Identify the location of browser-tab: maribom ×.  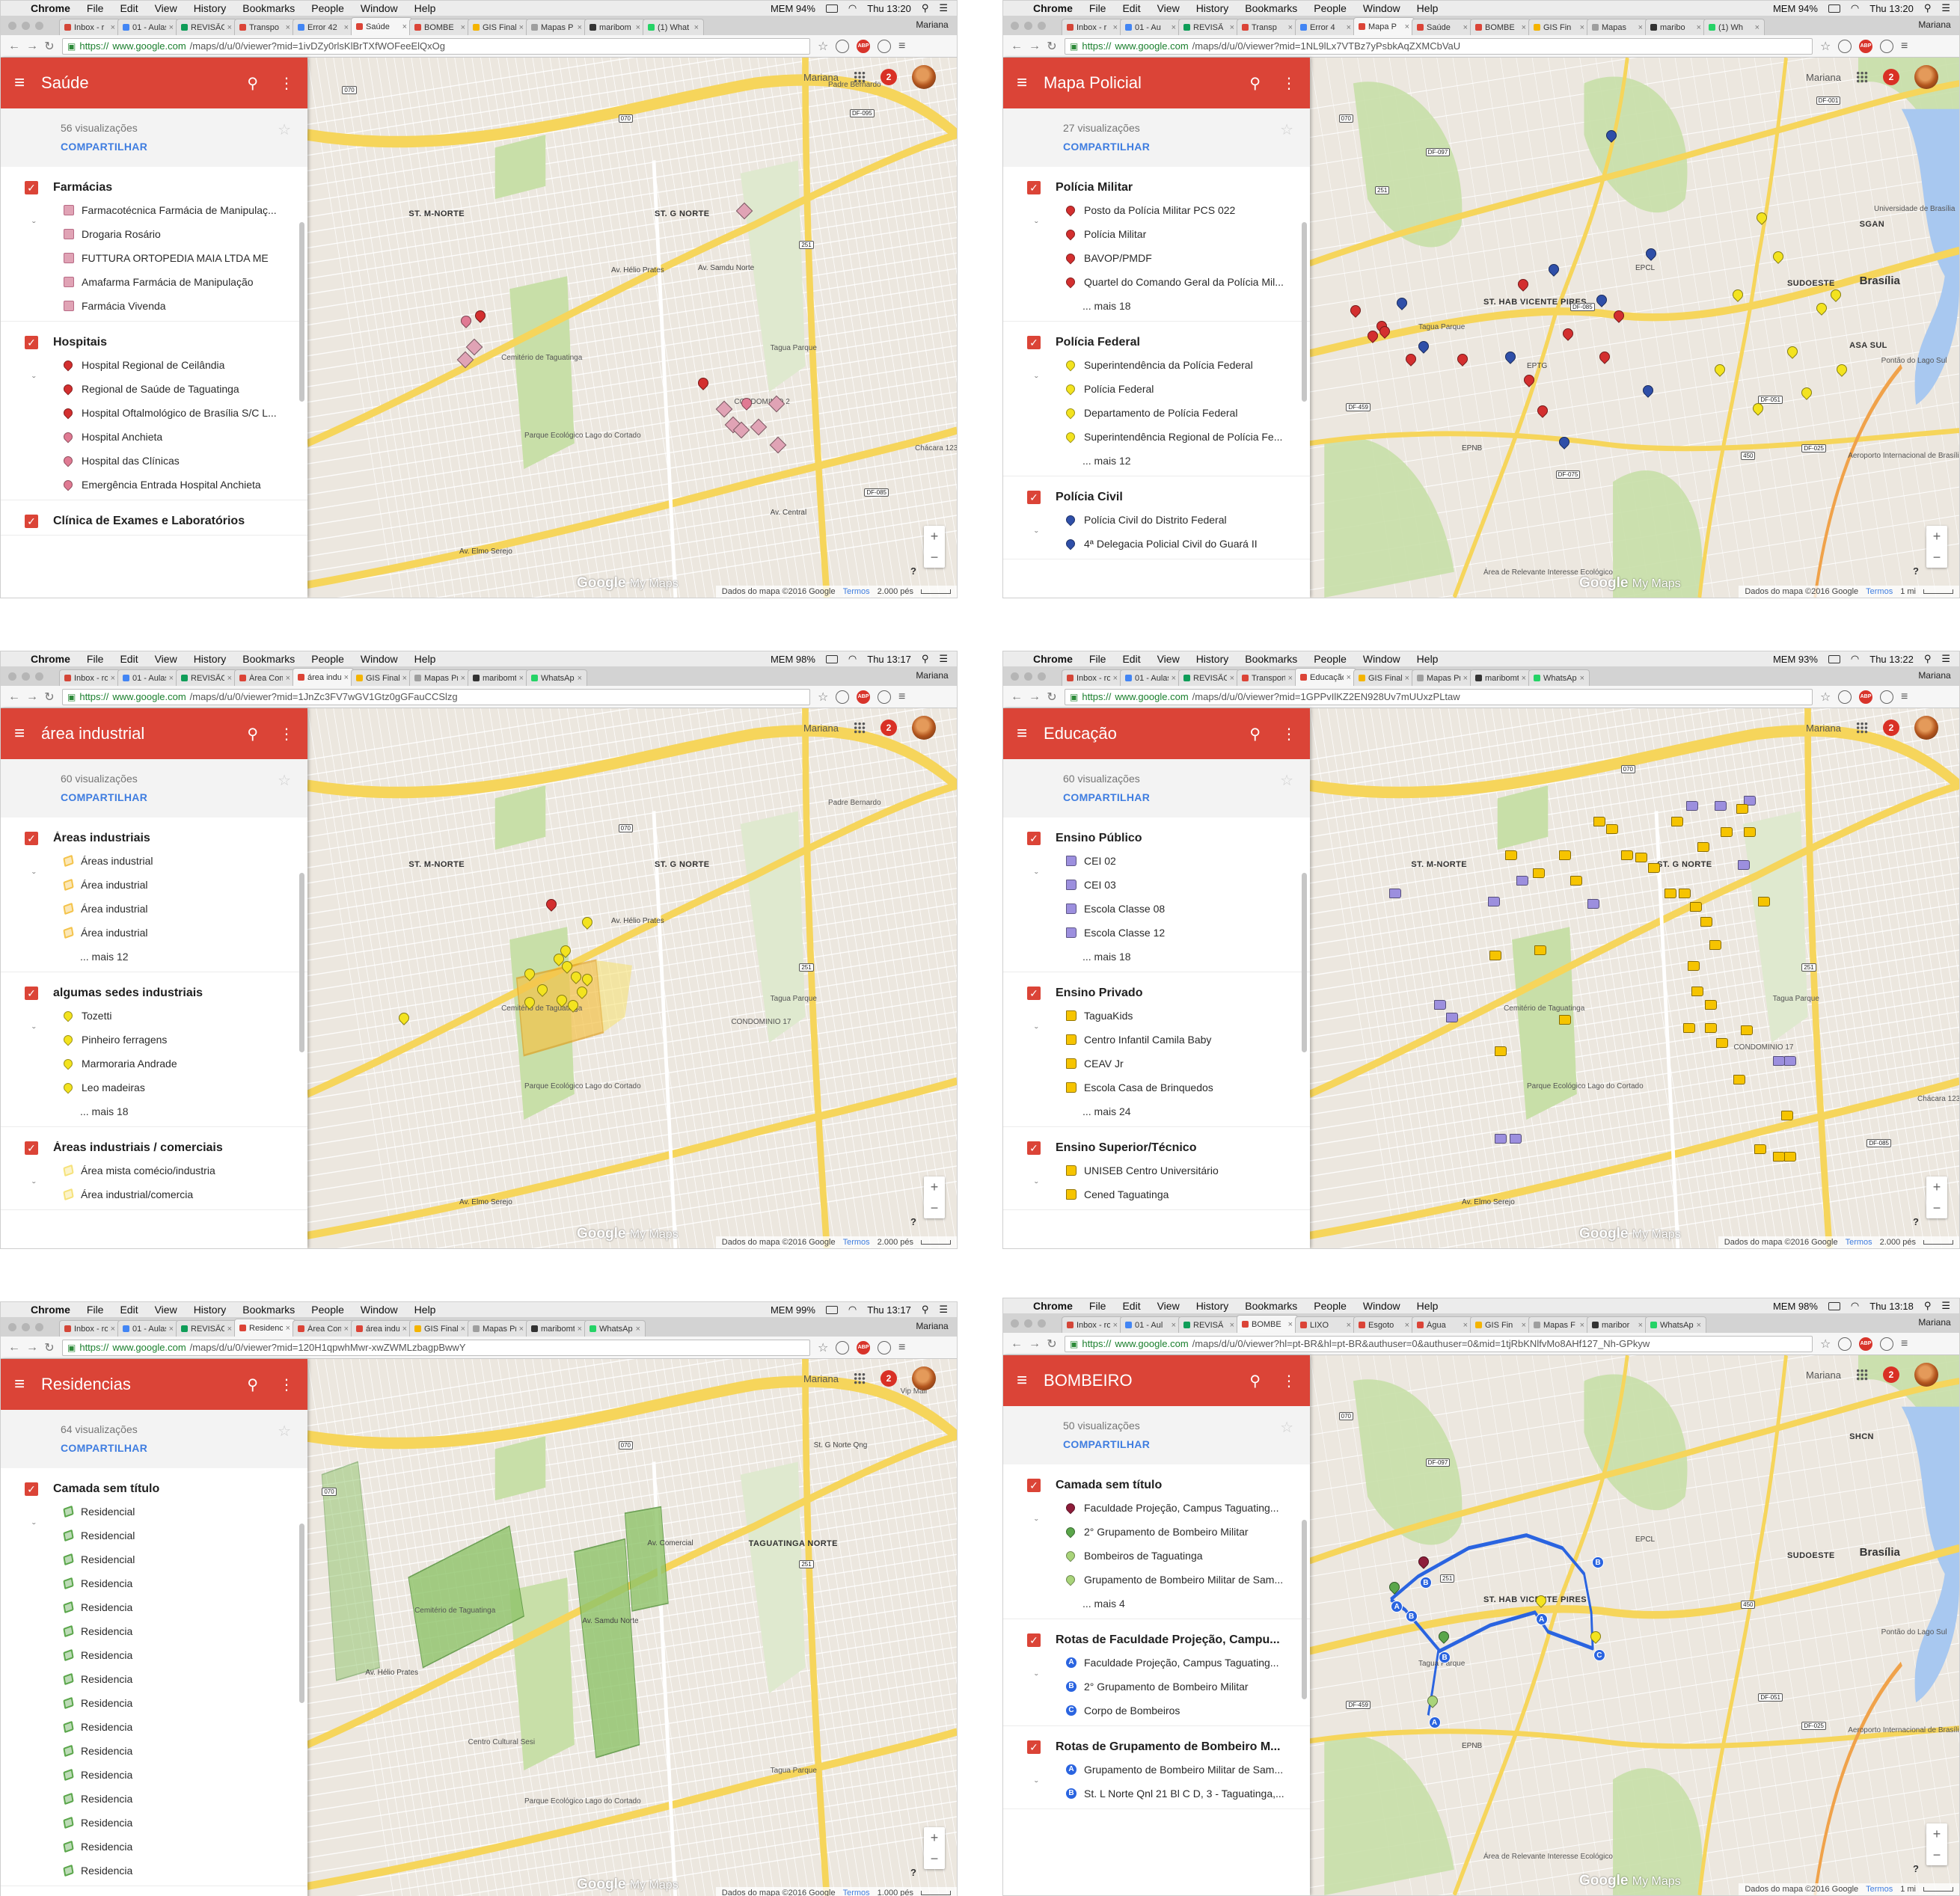
(615, 27).